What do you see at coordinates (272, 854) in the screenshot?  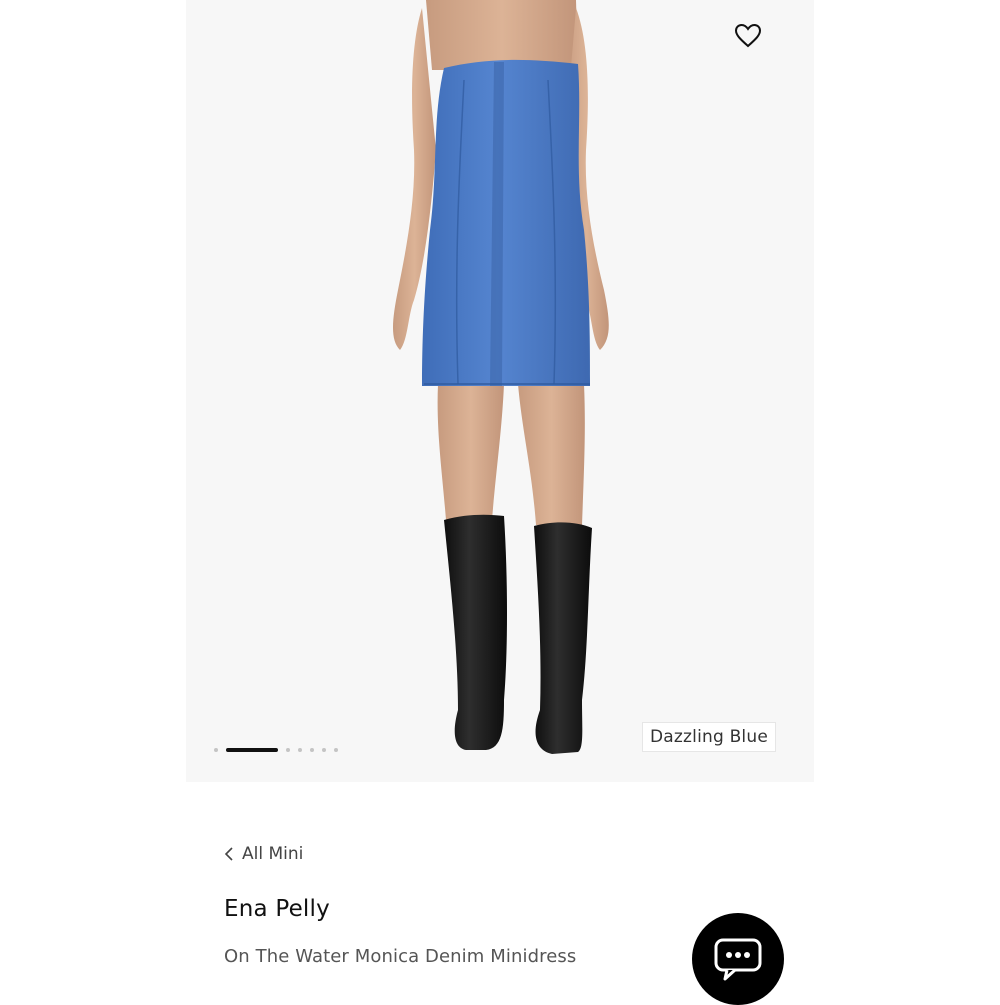 I see `breadcrumb-label: All Mini` at bounding box center [272, 854].